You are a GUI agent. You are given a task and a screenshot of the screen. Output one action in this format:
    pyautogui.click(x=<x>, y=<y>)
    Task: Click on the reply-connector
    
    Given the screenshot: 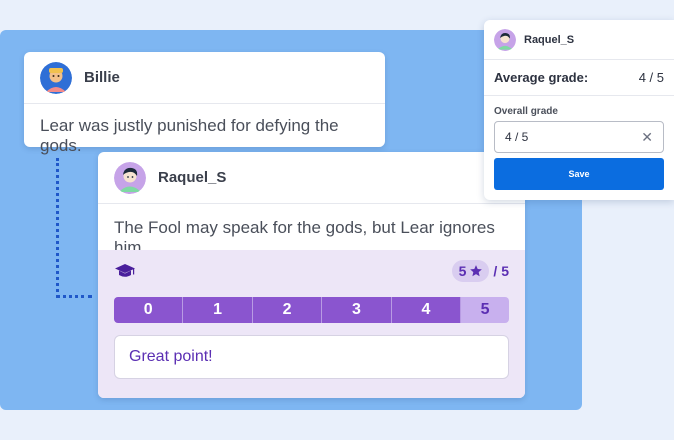 What is the action you would take?
    pyautogui.click(x=74, y=228)
    